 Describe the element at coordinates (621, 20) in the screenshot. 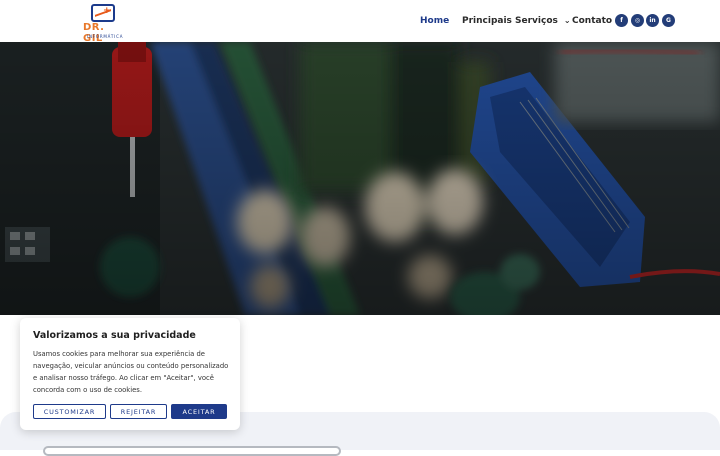

I see `facebook-icon: f` at that location.